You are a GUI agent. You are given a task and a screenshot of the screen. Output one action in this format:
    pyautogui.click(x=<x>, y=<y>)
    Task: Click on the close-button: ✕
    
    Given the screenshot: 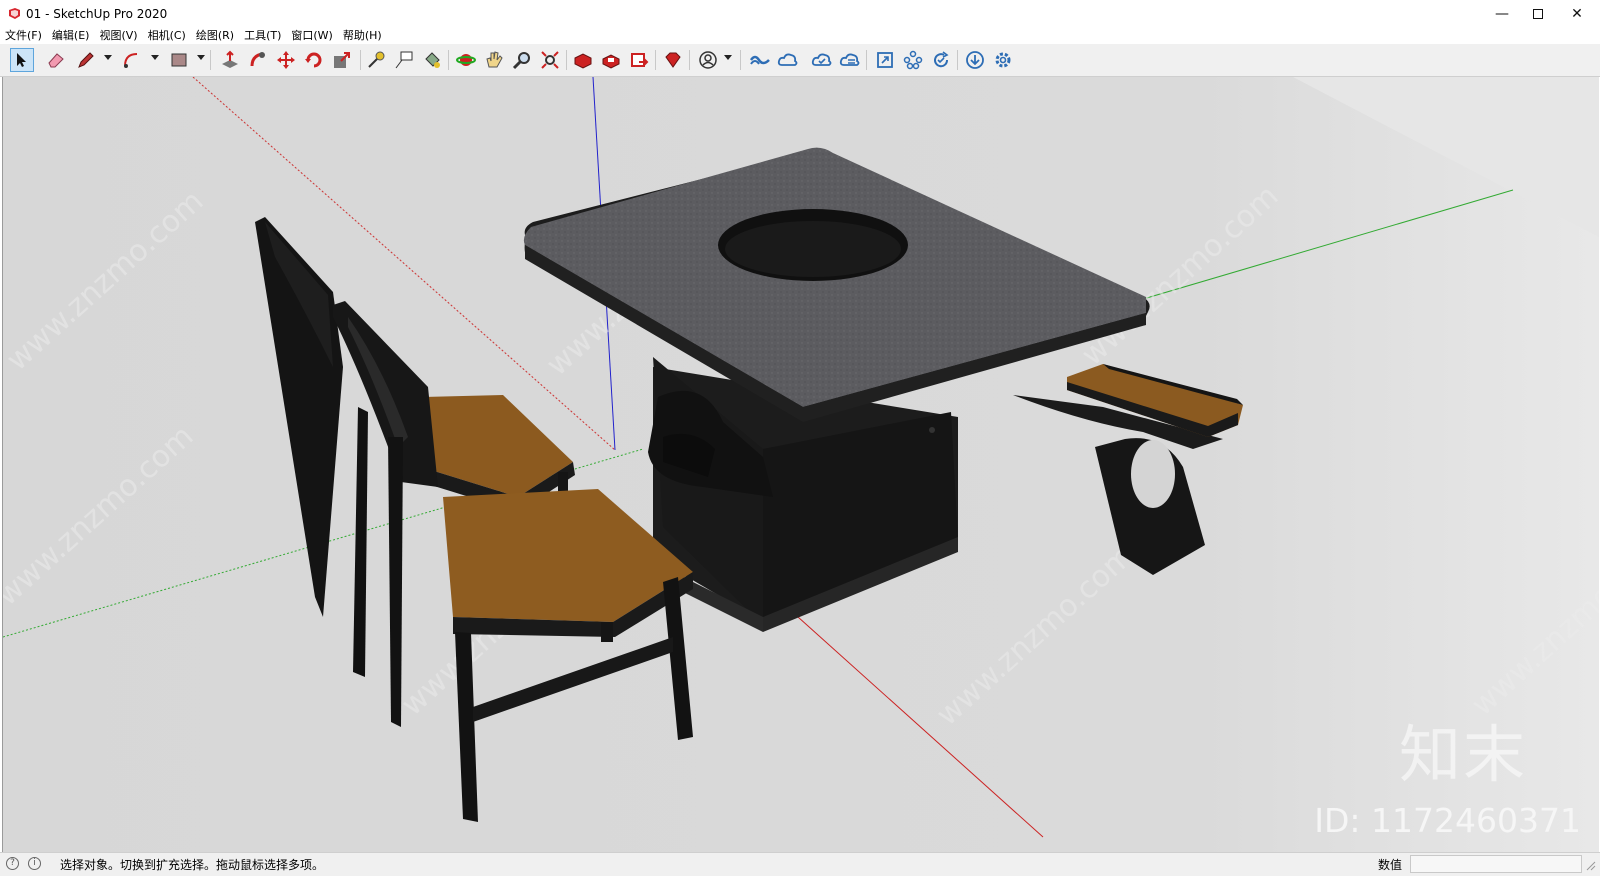 What is the action you would take?
    pyautogui.click(x=1577, y=14)
    